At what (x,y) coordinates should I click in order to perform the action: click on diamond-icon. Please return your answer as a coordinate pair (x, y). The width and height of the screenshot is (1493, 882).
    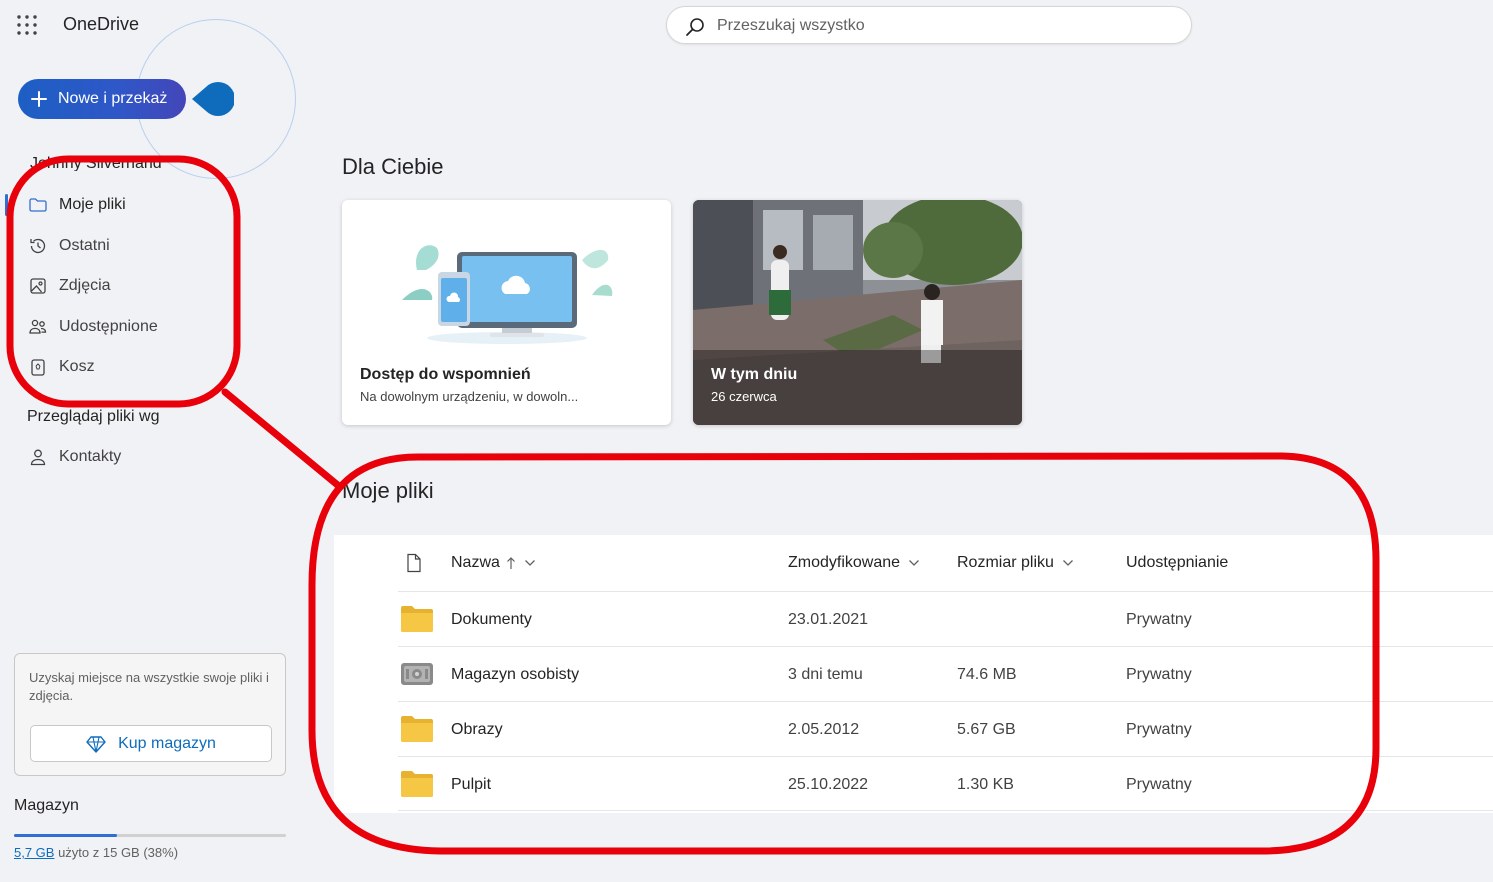
    Looking at the image, I should click on (102, 744).